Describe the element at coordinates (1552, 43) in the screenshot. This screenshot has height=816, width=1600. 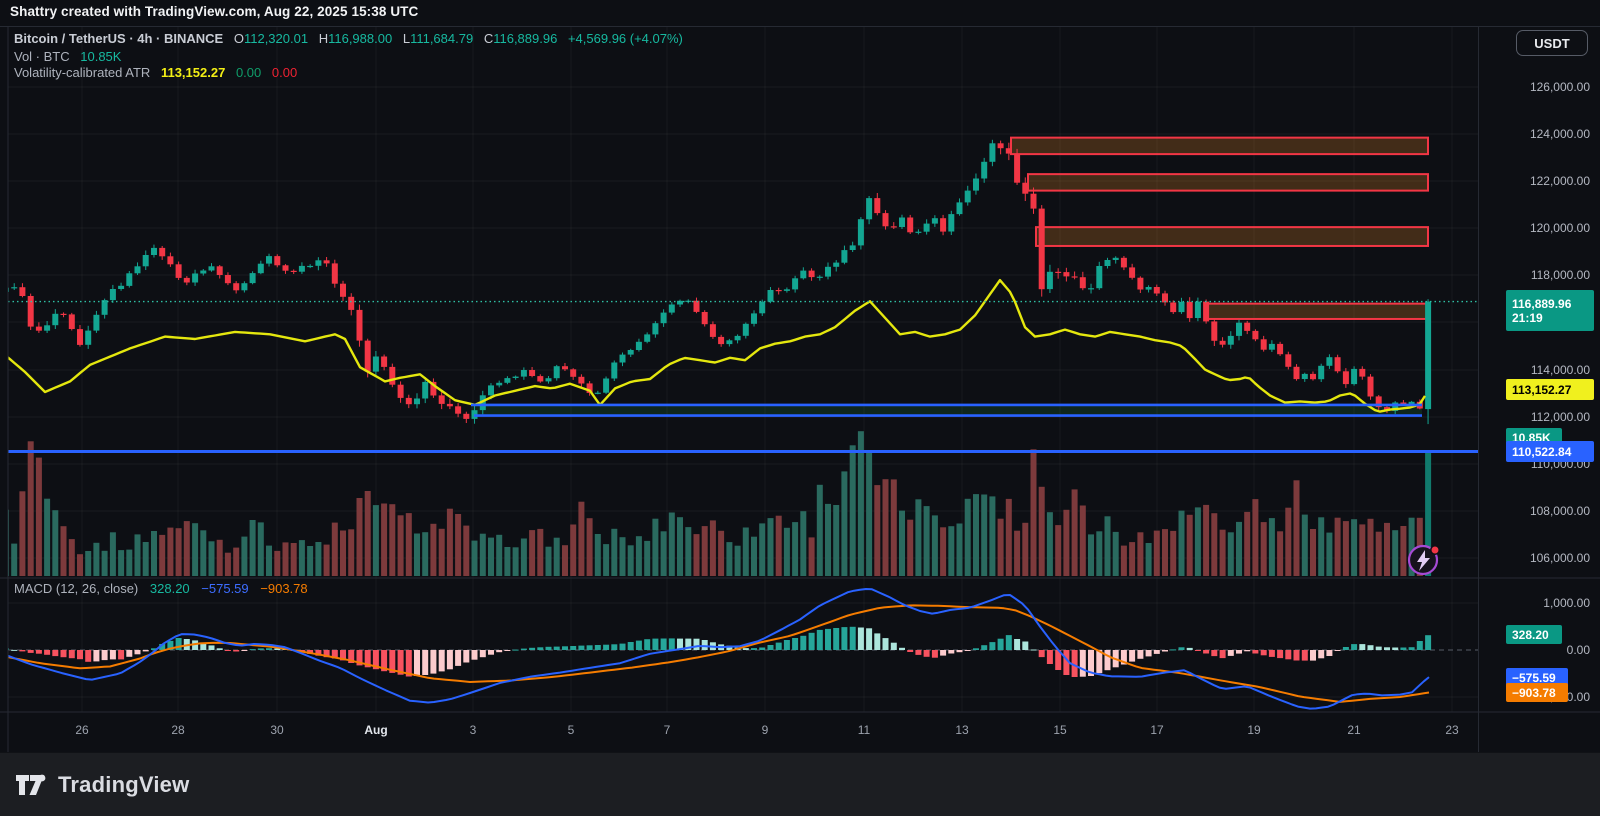
I see `currency-toggle-button: USDT` at that location.